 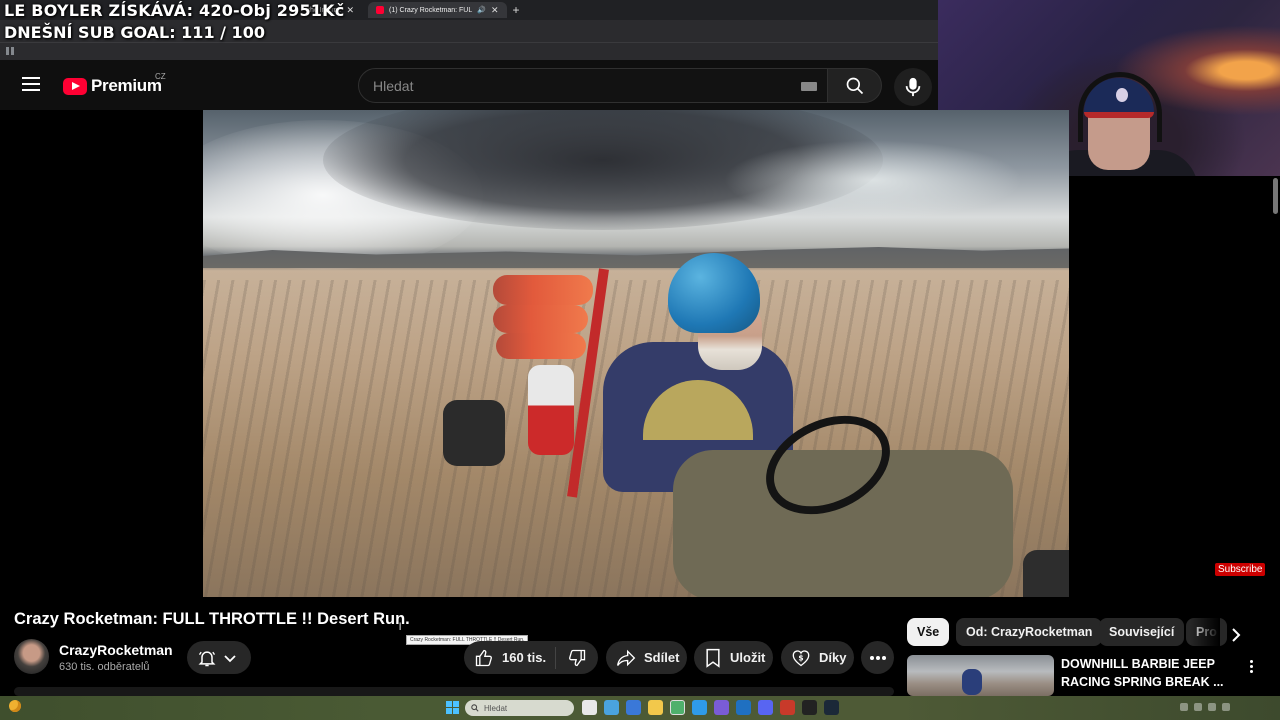 What do you see at coordinates (516, 10) in the screenshot?
I see `new-tab-icon: +` at bounding box center [516, 10].